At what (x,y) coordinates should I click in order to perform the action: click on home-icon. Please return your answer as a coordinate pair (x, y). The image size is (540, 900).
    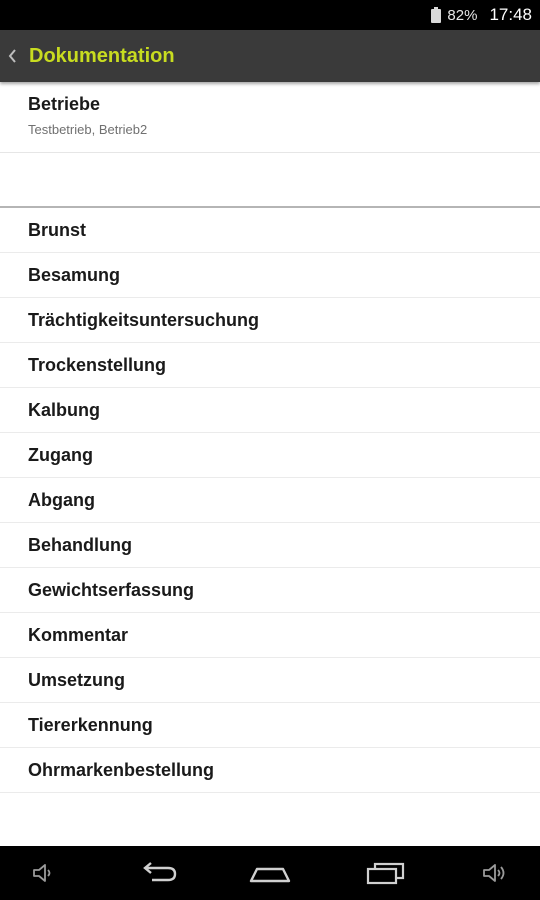
    Looking at the image, I should click on (270, 873).